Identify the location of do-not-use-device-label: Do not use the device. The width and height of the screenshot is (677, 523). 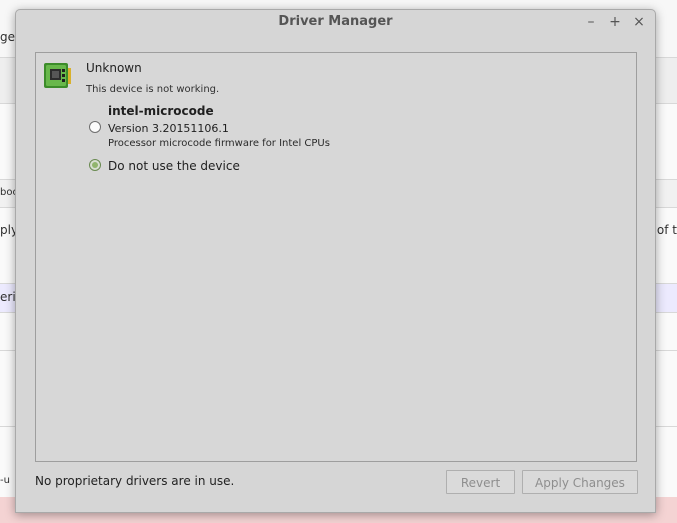
(174, 166).